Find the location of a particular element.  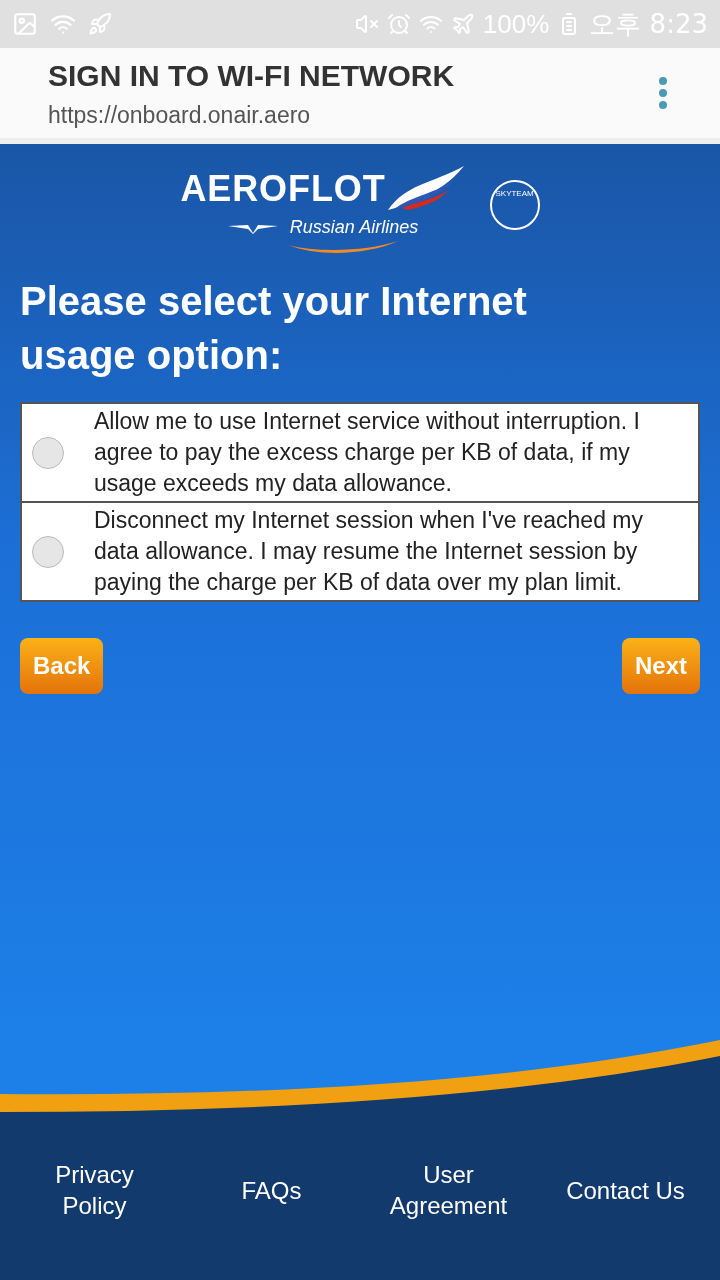

footer-link: FAQs is located at coordinates (271, 1190).